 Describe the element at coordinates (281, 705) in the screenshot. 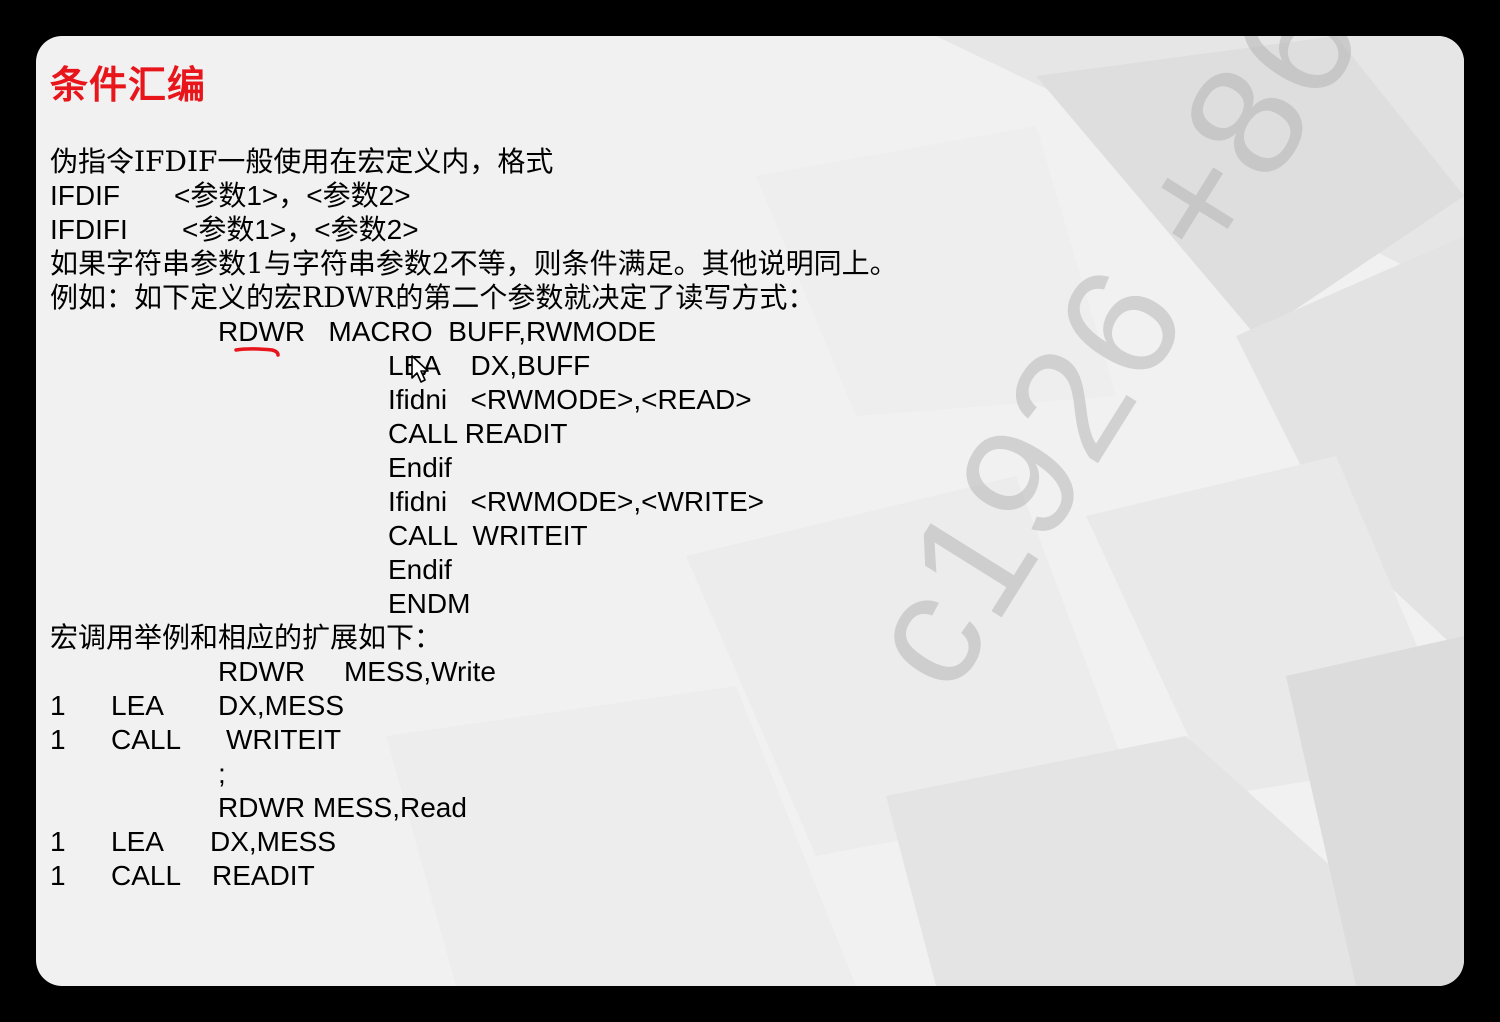

I see `expansion-line-2-arg: DX,MESS` at that location.